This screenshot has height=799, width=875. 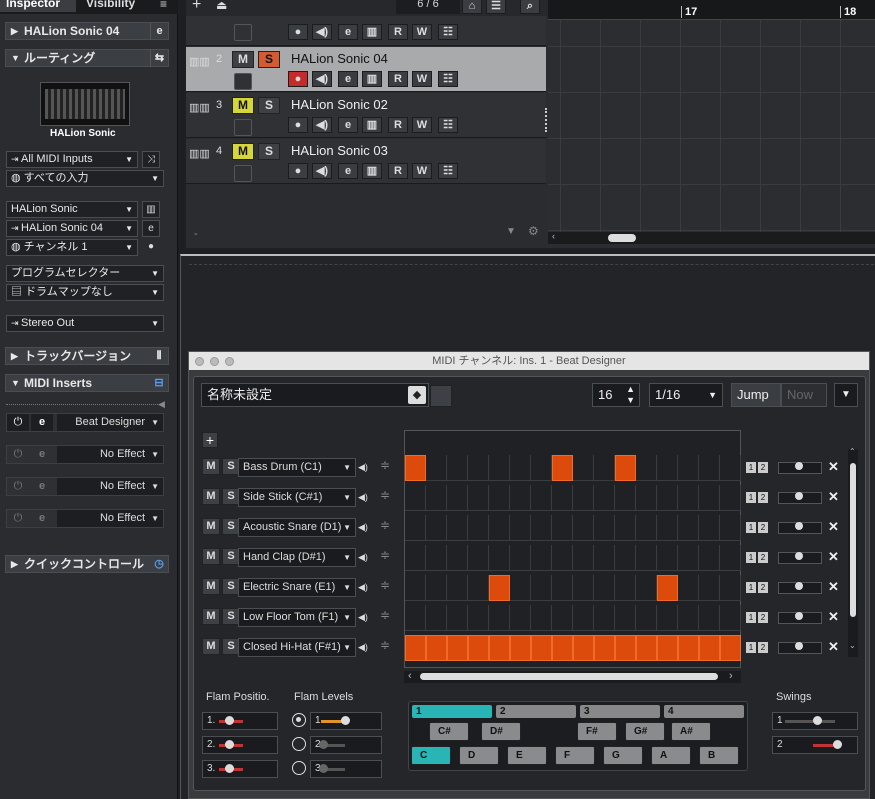 I want to click on pattern-page-4: 4, so click(x=704, y=711).